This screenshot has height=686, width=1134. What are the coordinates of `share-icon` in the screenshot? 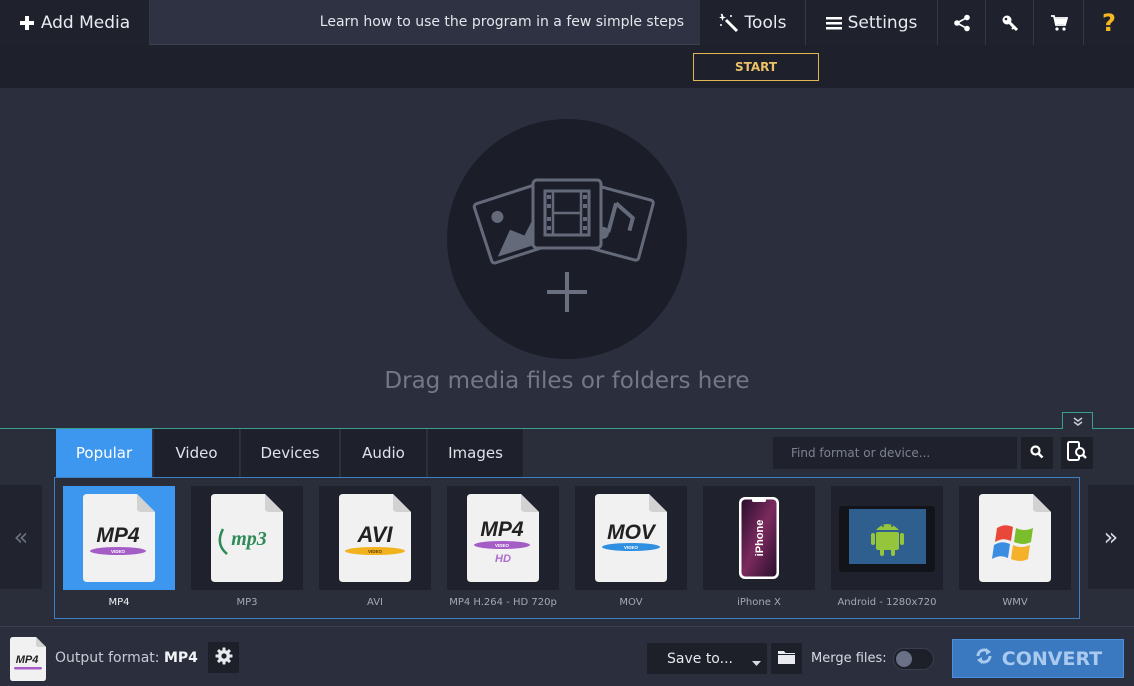 It's located at (962, 23).